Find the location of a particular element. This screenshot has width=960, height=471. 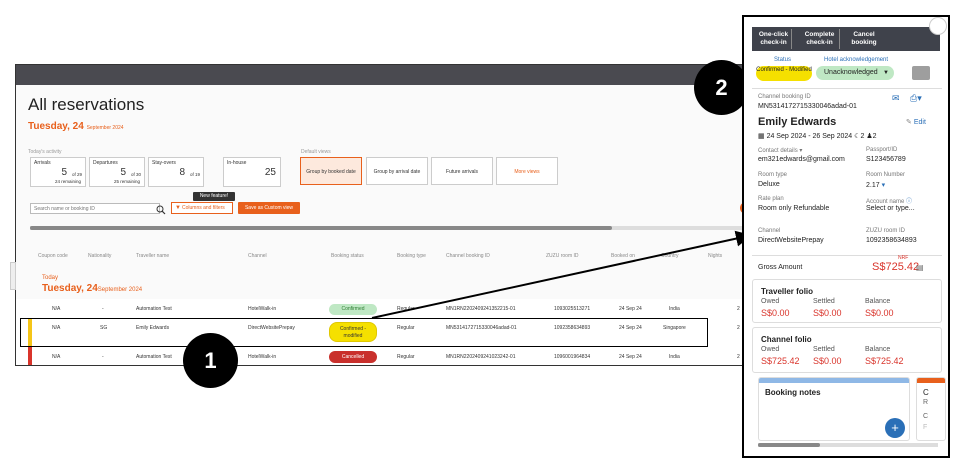

stay-dates: ▦ 24 Sep 2024 - 26 Sep 2024 ☾2 ♟2 is located at coordinates (817, 136).